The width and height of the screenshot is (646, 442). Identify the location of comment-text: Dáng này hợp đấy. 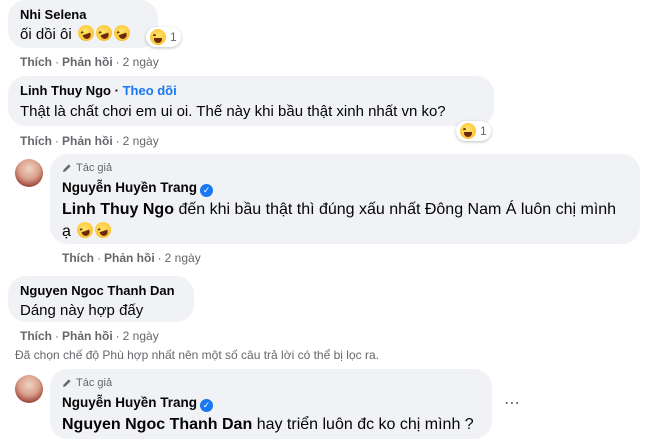
(82, 310).